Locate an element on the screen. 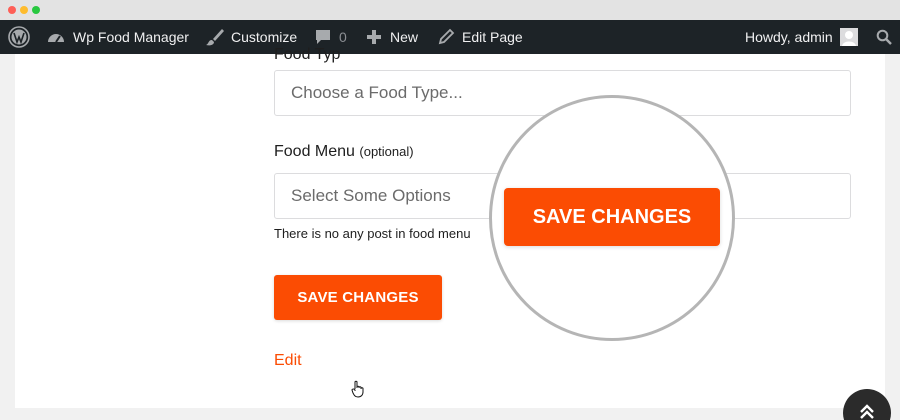 The width and height of the screenshot is (900, 420). food-menu-label: Food Menu (optional) is located at coordinates (344, 152).